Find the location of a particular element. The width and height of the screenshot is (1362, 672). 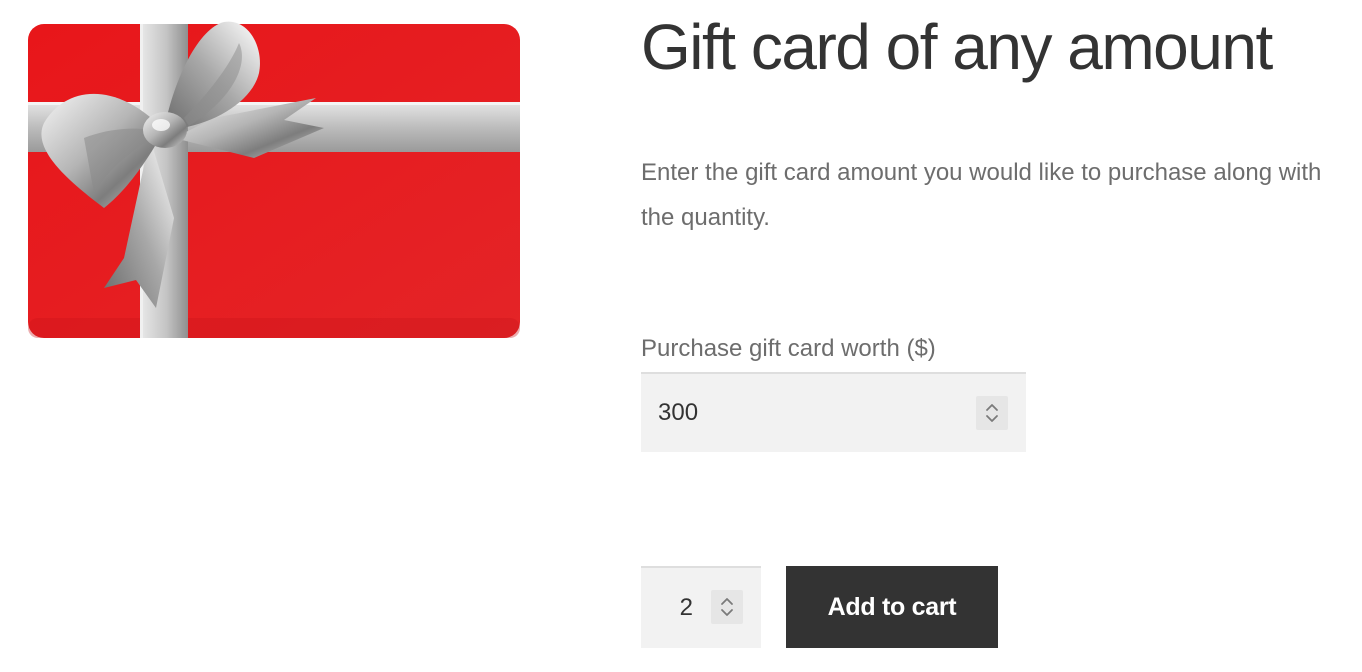

quantity-stepper is located at coordinates (727, 607).